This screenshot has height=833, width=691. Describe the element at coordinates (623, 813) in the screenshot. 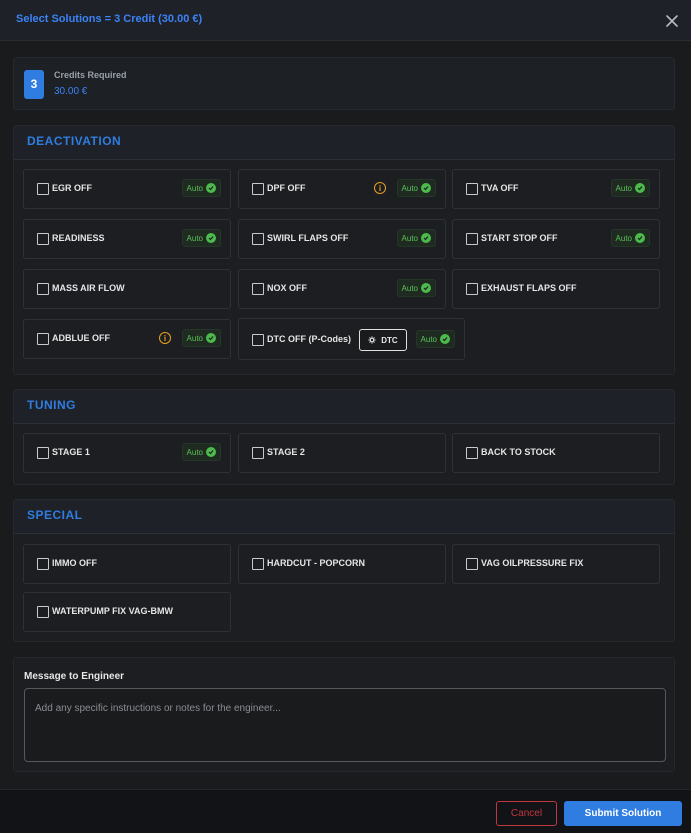

I see `submit-solution-button: Submit Solution` at that location.